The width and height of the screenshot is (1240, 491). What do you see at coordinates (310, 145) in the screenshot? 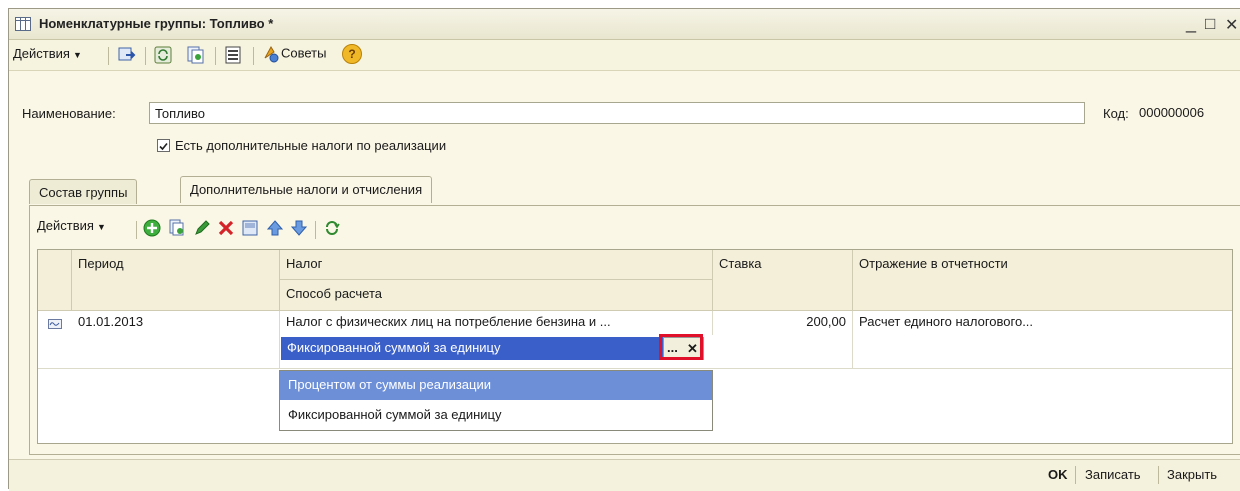
I see `extra-taxes-checkbox-label: Есть дополнительные налоги по реализации` at bounding box center [310, 145].